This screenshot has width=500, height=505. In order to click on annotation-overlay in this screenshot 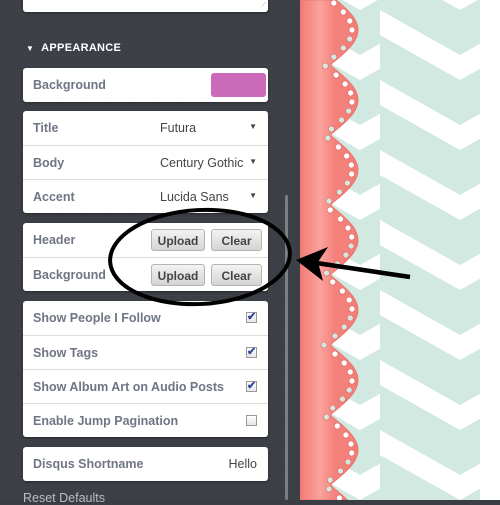, I will do `click(259, 257)`.